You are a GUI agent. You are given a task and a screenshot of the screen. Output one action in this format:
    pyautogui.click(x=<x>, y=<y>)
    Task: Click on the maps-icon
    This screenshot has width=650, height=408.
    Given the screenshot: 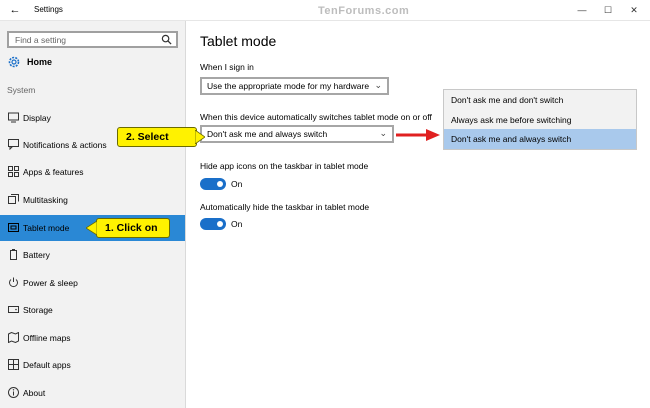 What is the action you would take?
    pyautogui.click(x=13, y=337)
    